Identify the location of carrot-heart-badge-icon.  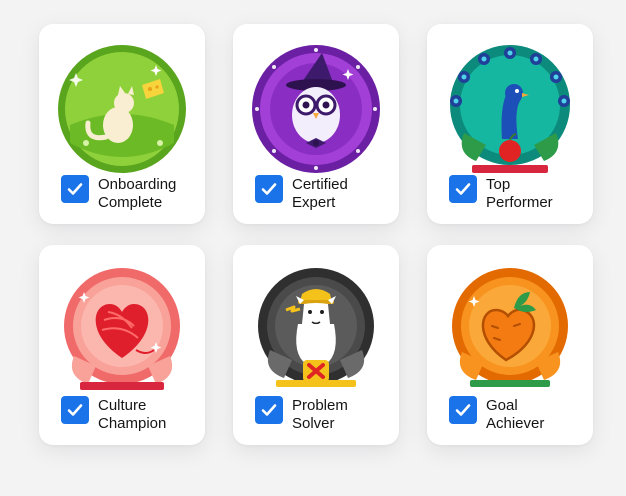
(510, 330).